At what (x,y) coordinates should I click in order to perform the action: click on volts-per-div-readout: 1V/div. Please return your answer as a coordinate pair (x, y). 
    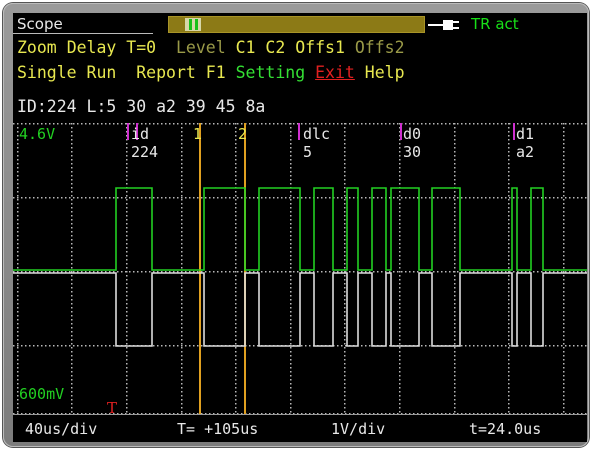
    Looking at the image, I should click on (358, 429).